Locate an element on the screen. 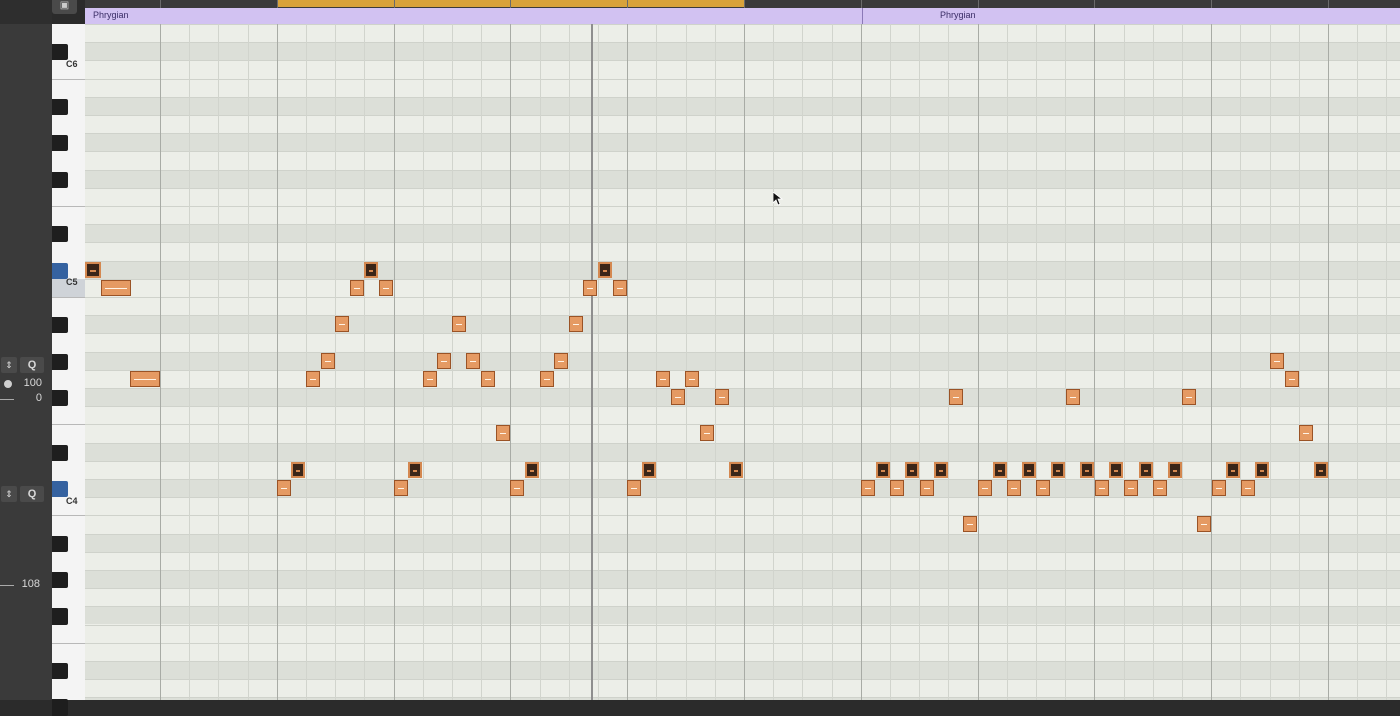  offset-slider is located at coordinates (7, 399).